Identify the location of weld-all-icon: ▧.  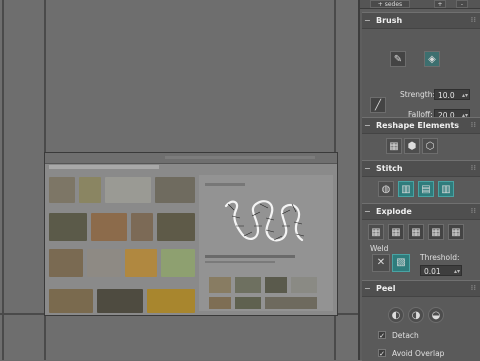
(401, 263).